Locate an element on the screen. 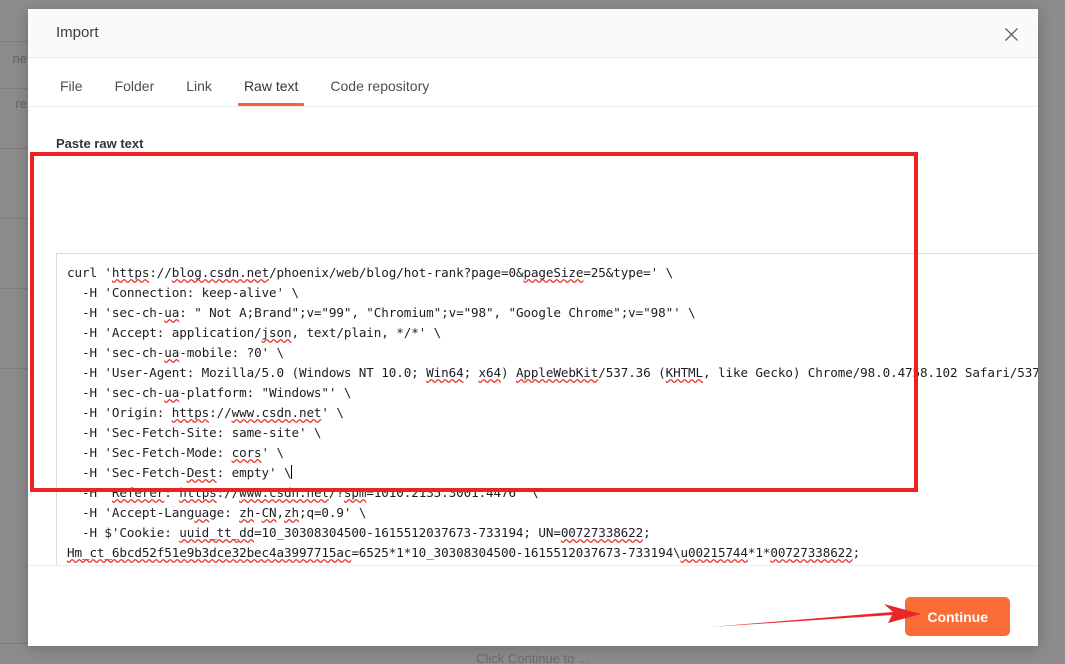  background-text-fragment-2: re is located at coordinates (21, 103).